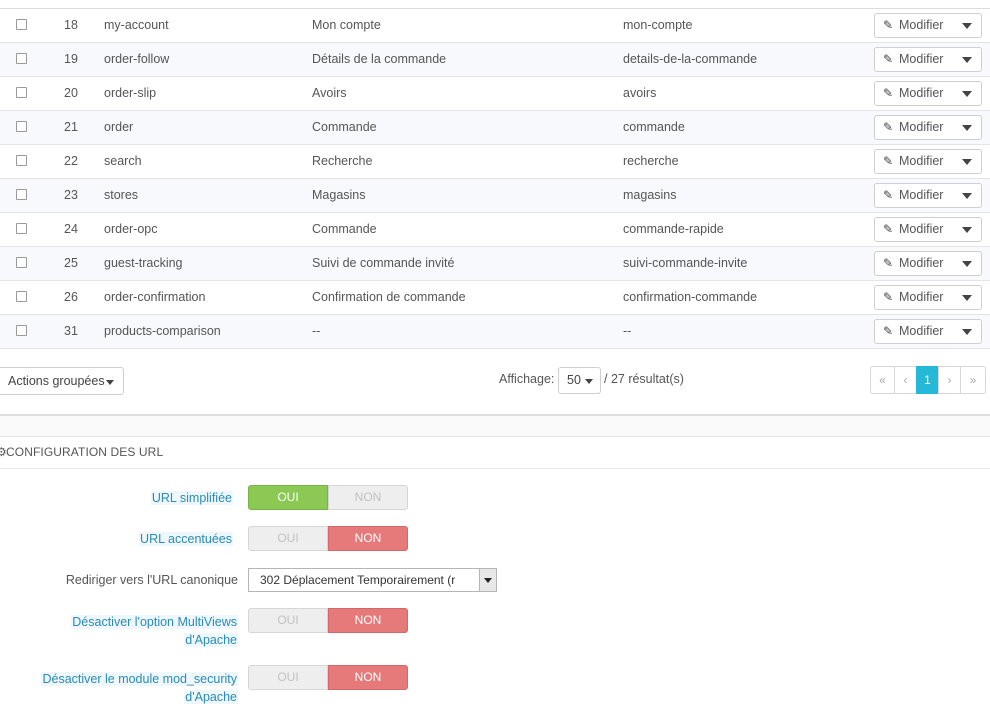 This screenshot has width=990, height=716. Describe the element at coordinates (71, 59) in the screenshot. I see `row-id: 19` at that location.